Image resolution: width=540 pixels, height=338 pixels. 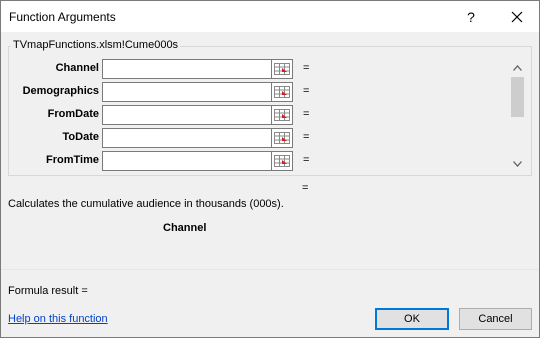 What do you see at coordinates (412, 319) in the screenshot?
I see `ok-button: OK` at bounding box center [412, 319].